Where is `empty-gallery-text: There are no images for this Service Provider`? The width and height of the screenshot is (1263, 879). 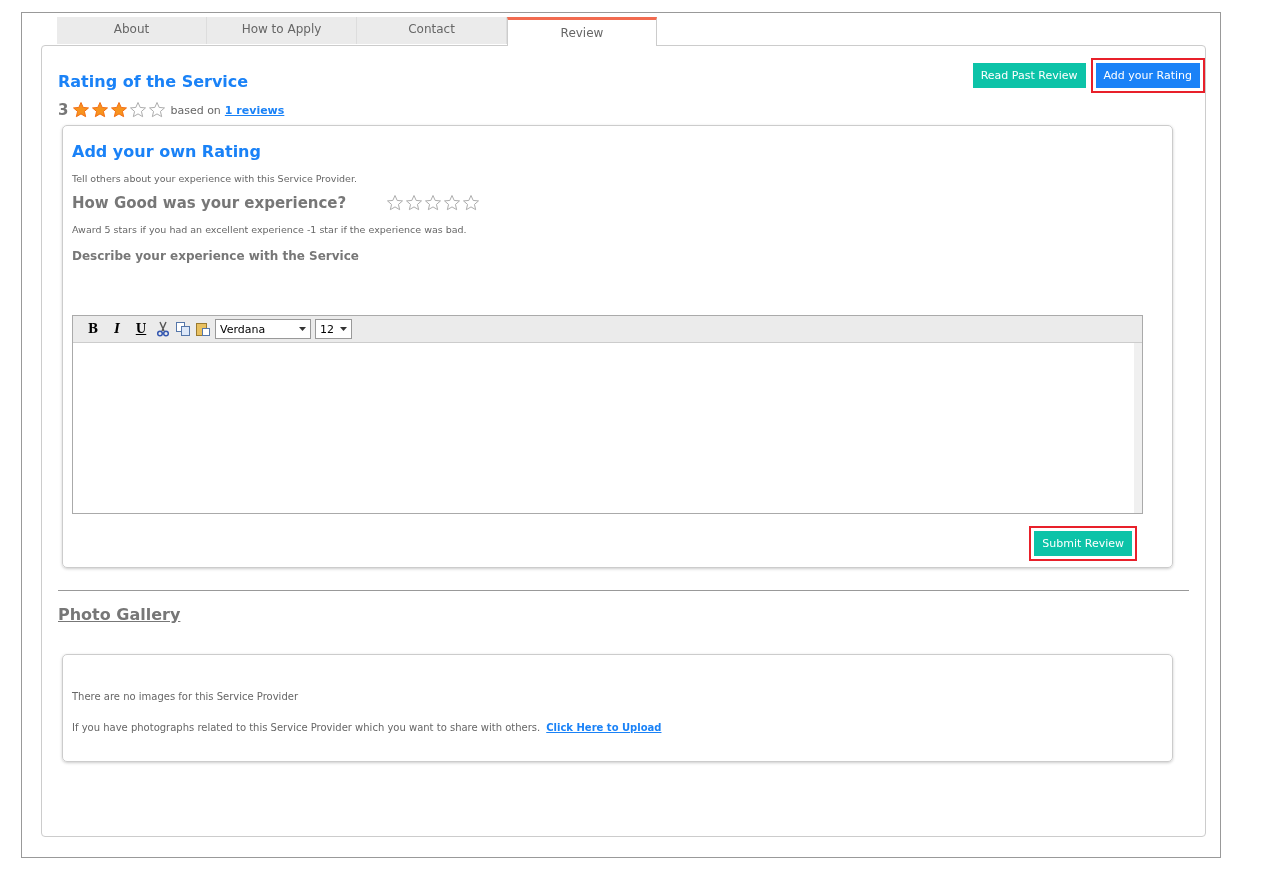 empty-gallery-text: There are no images for this Service Provider is located at coordinates (185, 696).